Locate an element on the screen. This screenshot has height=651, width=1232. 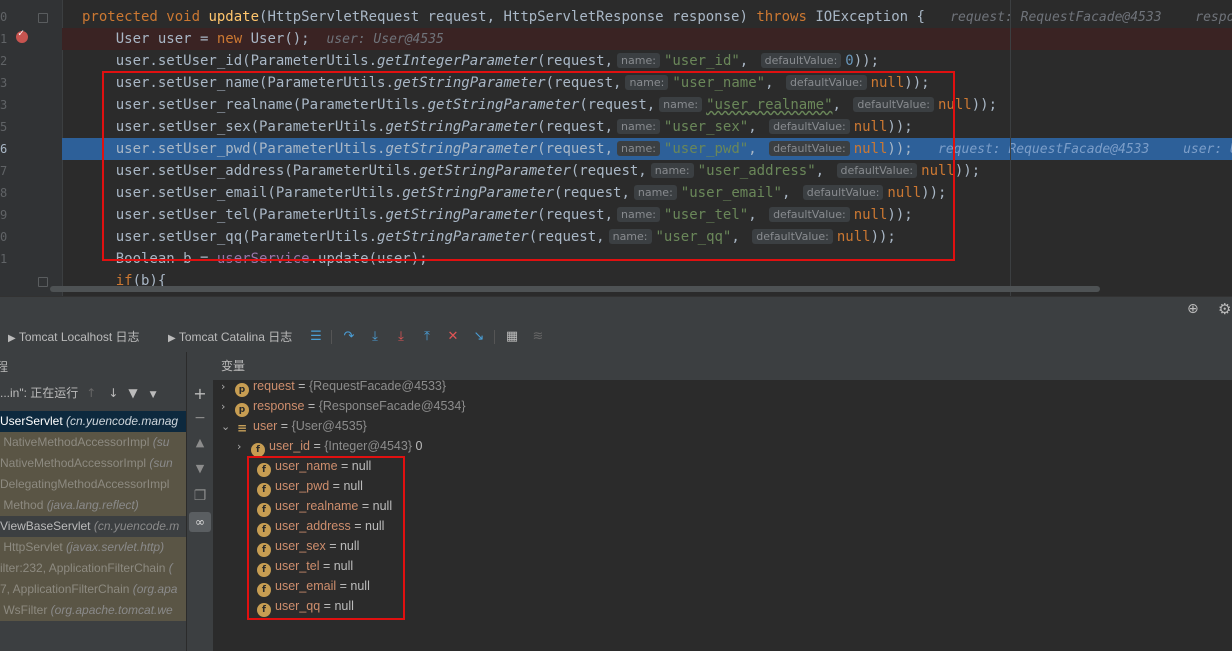
variable-row: f user_email = null is located at coordinates (313, 586).